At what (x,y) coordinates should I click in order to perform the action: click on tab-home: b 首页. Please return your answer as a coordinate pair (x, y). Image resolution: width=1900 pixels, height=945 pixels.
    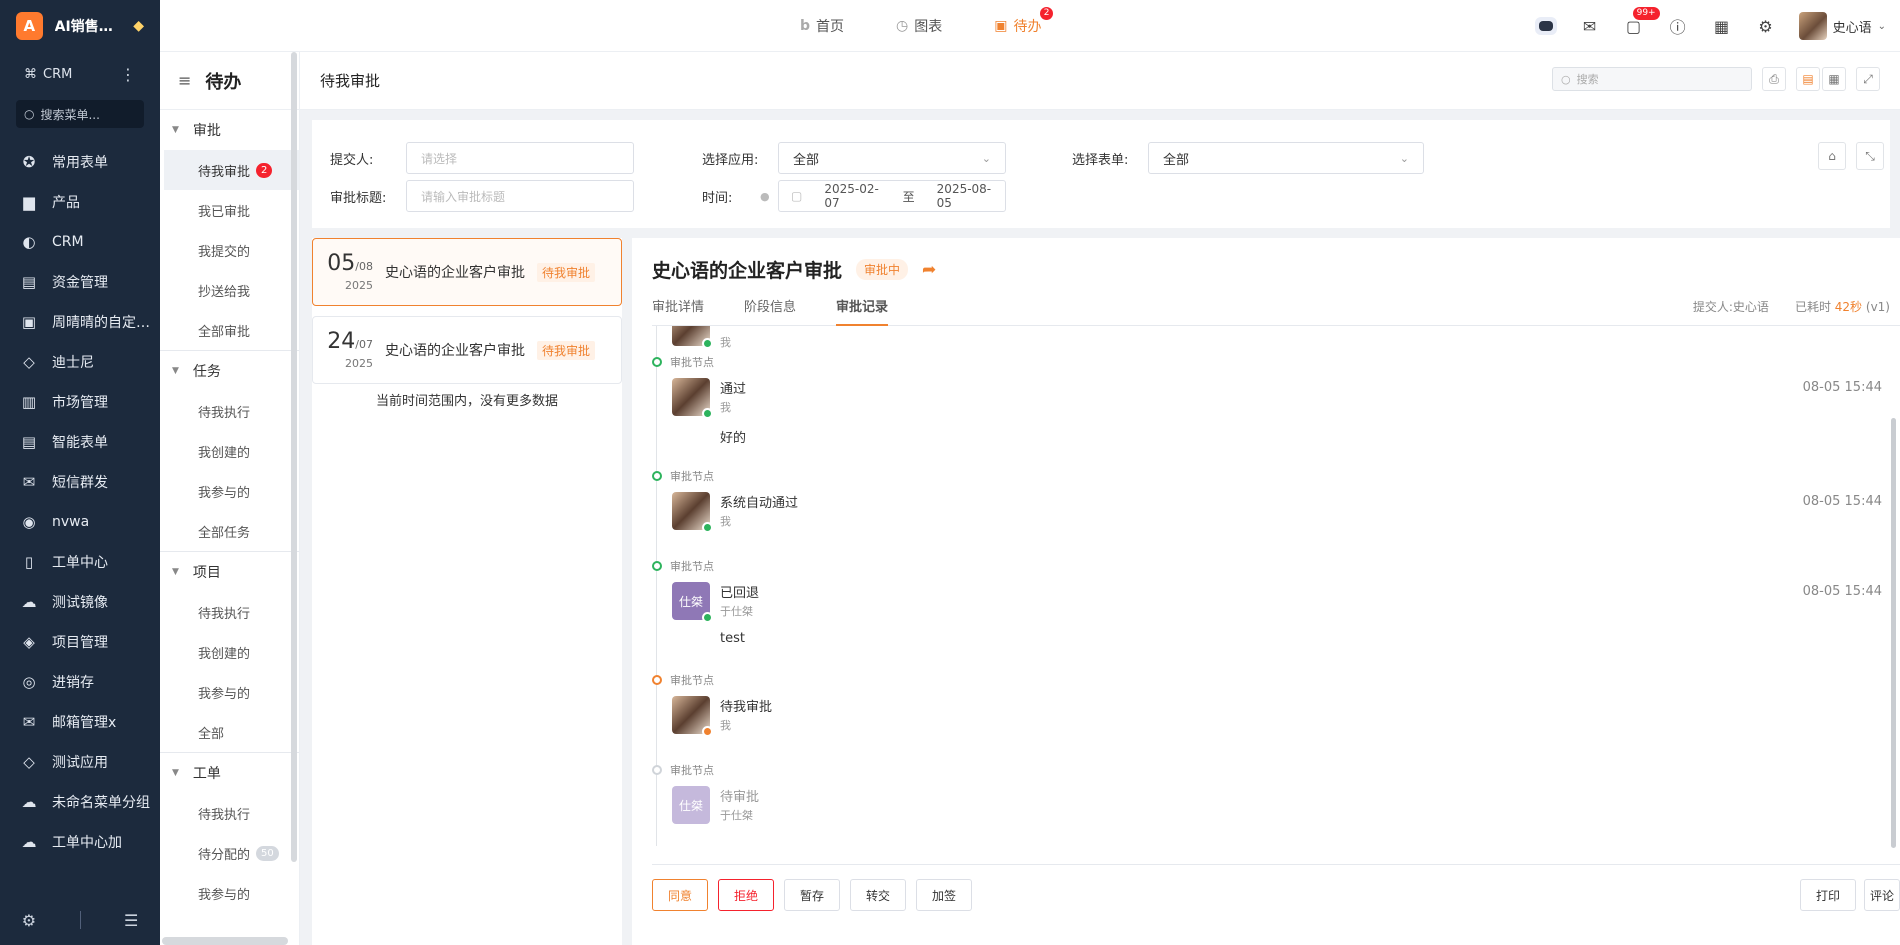
    Looking at the image, I should click on (822, 26).